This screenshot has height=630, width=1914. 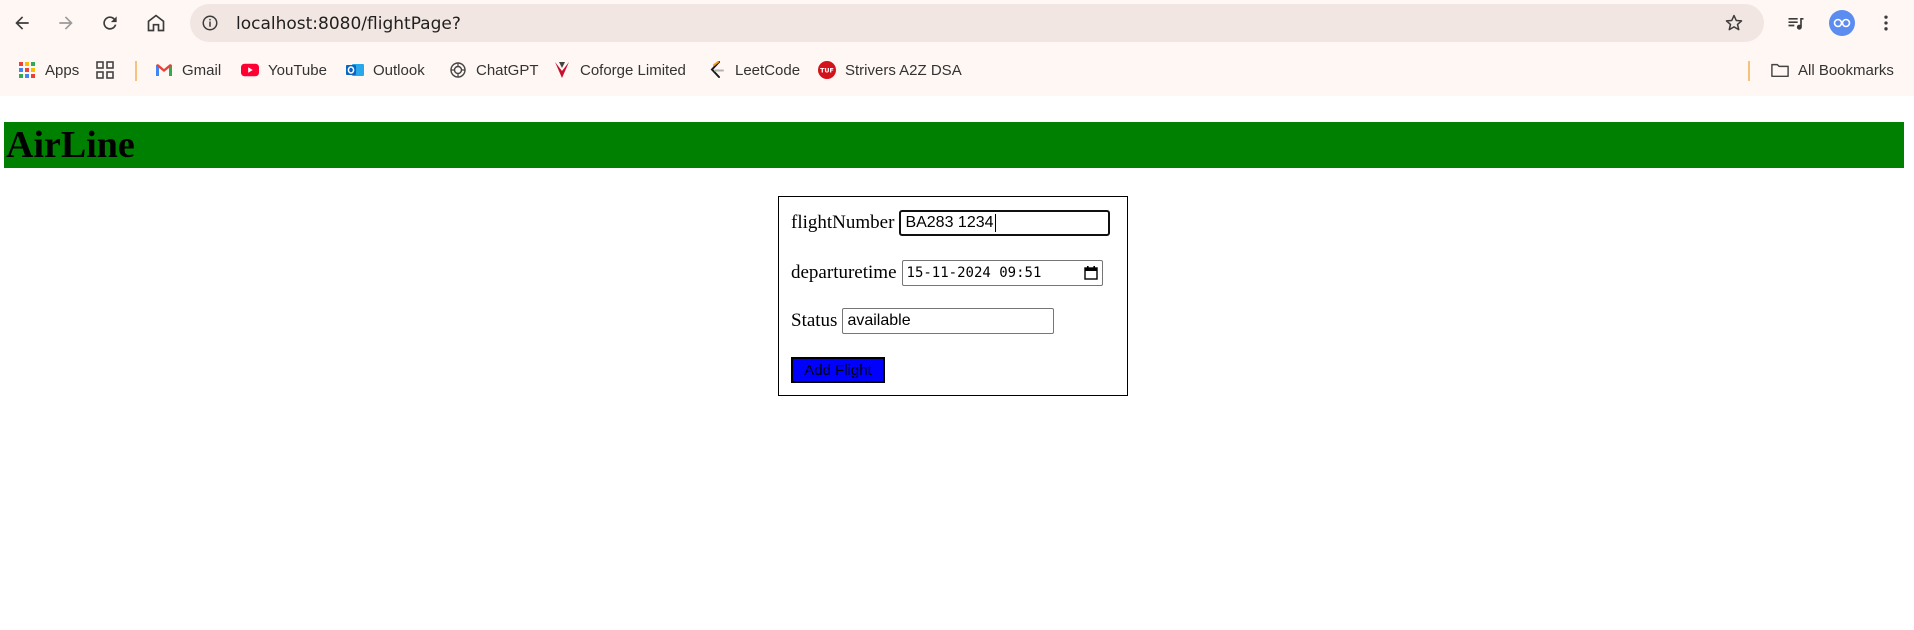 I want to click on reload-icon, so click(x=110, y=23).